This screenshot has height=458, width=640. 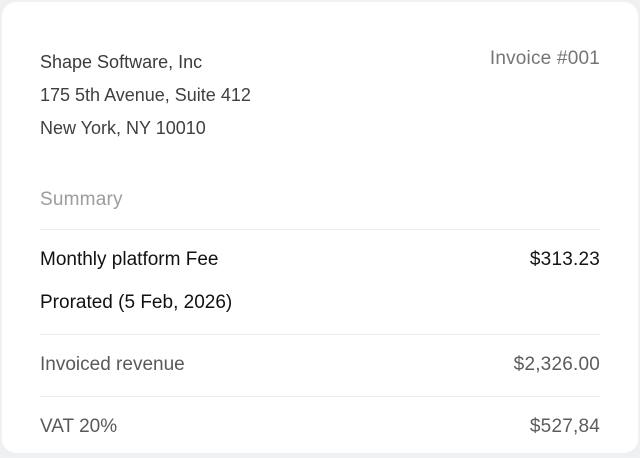 I want to click on line-item-sublabel: Prorated (5 Feb, 2026), so click(x=136, y=302).